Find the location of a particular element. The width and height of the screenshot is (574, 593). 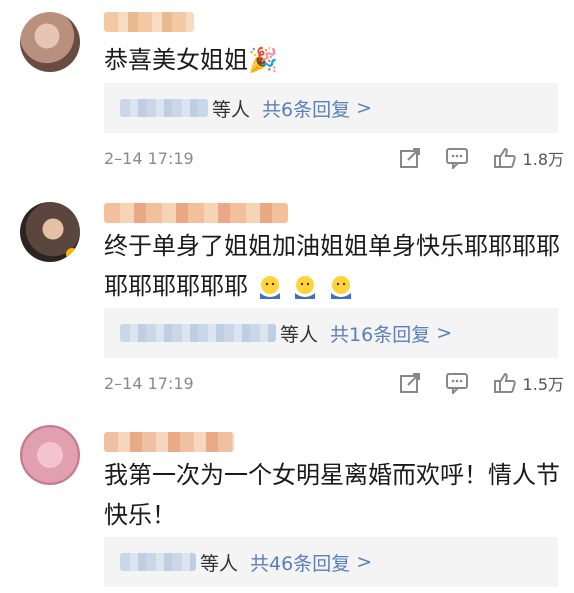

comment-text: 恭喜美女姐姐🎉 is located at coordinates (191, 60).